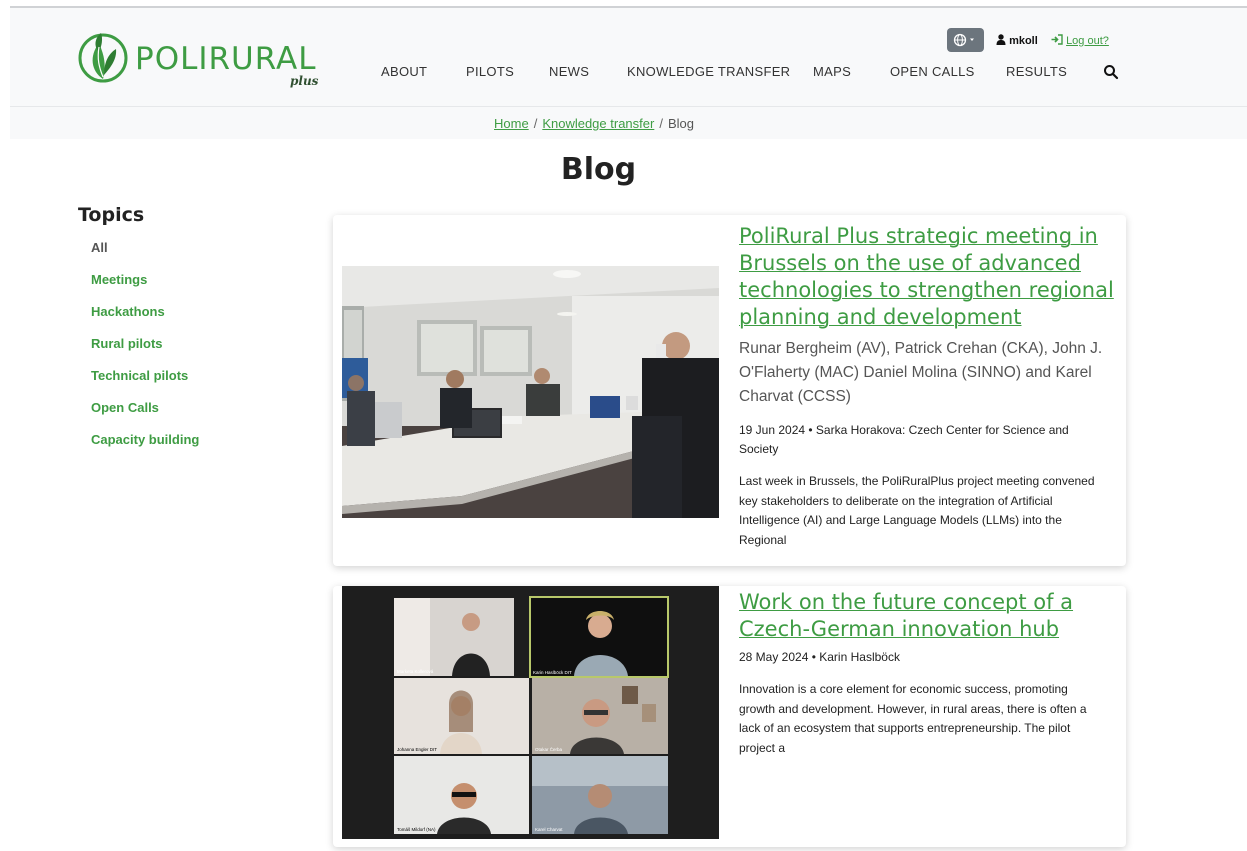 The height and width of the screenshot is (851, 1247). Describe the element at coordinates (111, 215) in the screenshot. I see `topics-heading: Topics` at that location.